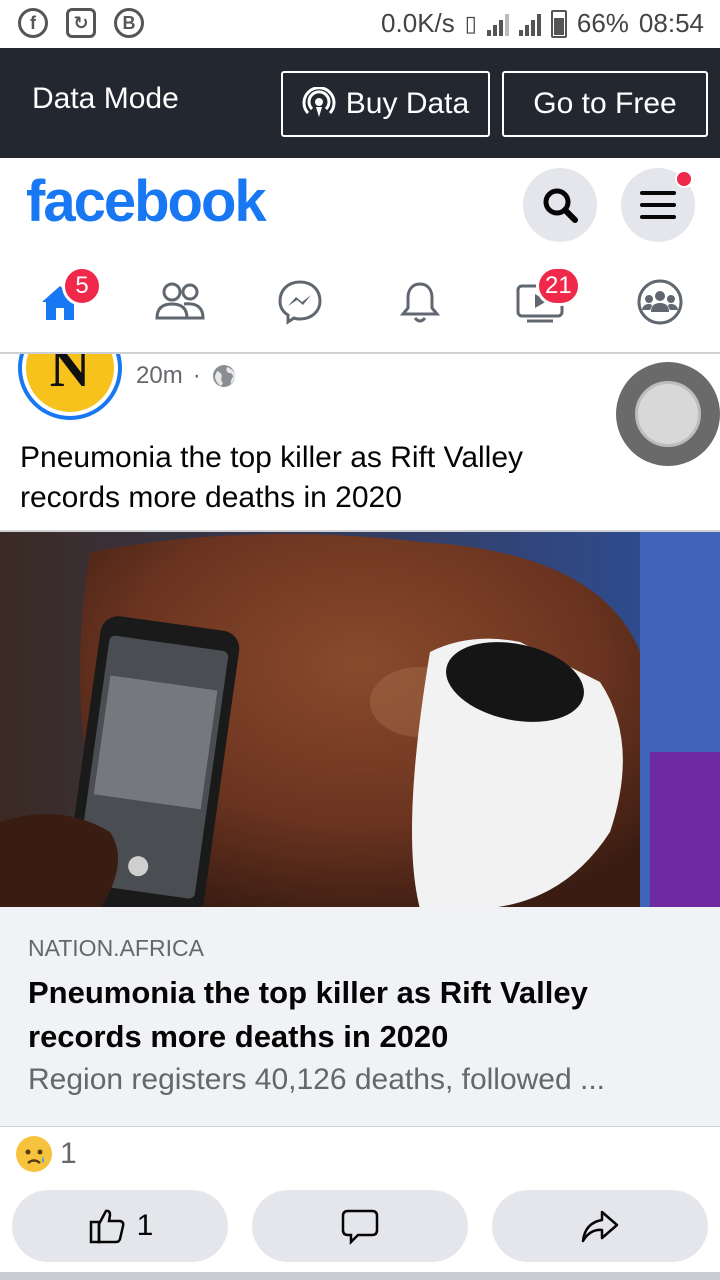 The width and height of the screenshot is (720, 1280). I want to click on home-badge: 5, so click(82, 286).